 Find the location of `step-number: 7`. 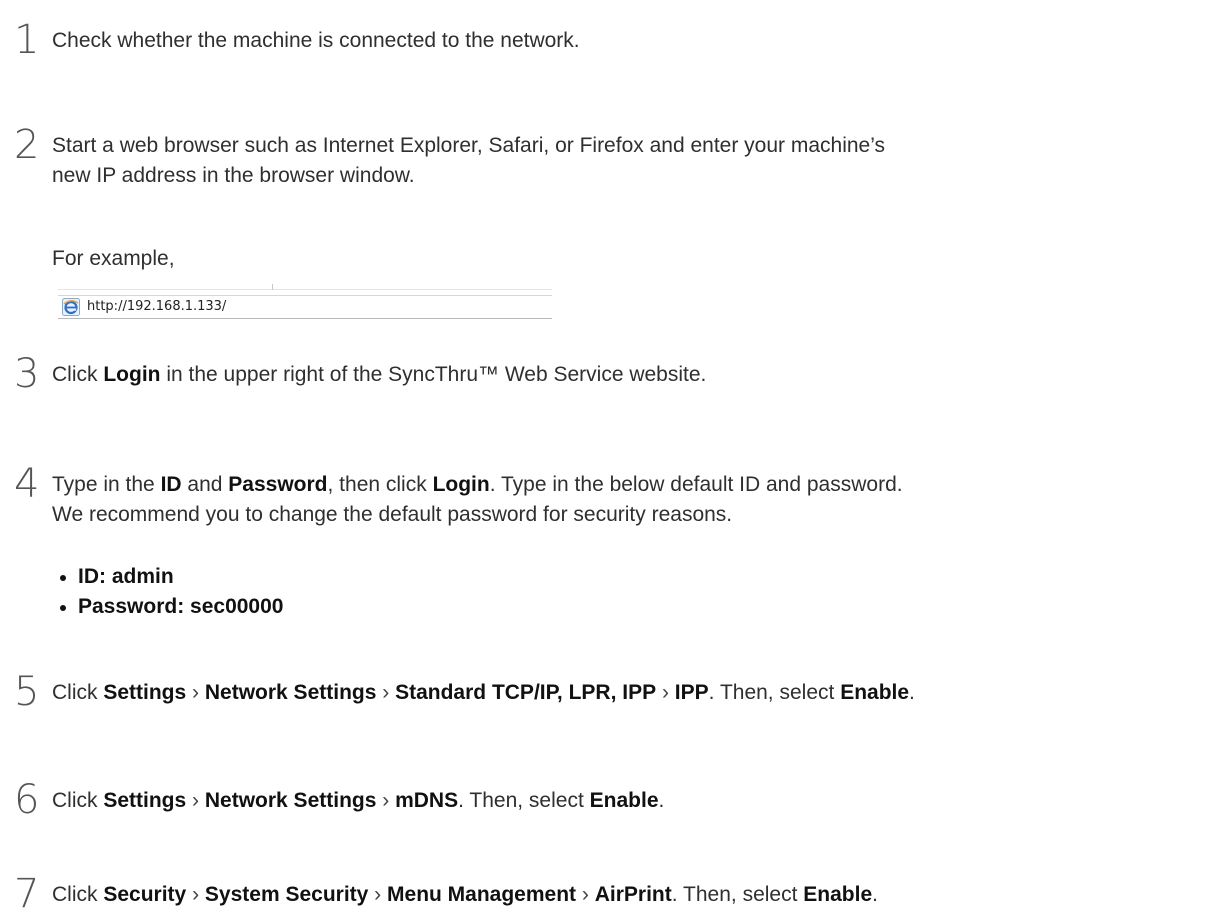

step-number: 7 is located at coordinates (27, 894).